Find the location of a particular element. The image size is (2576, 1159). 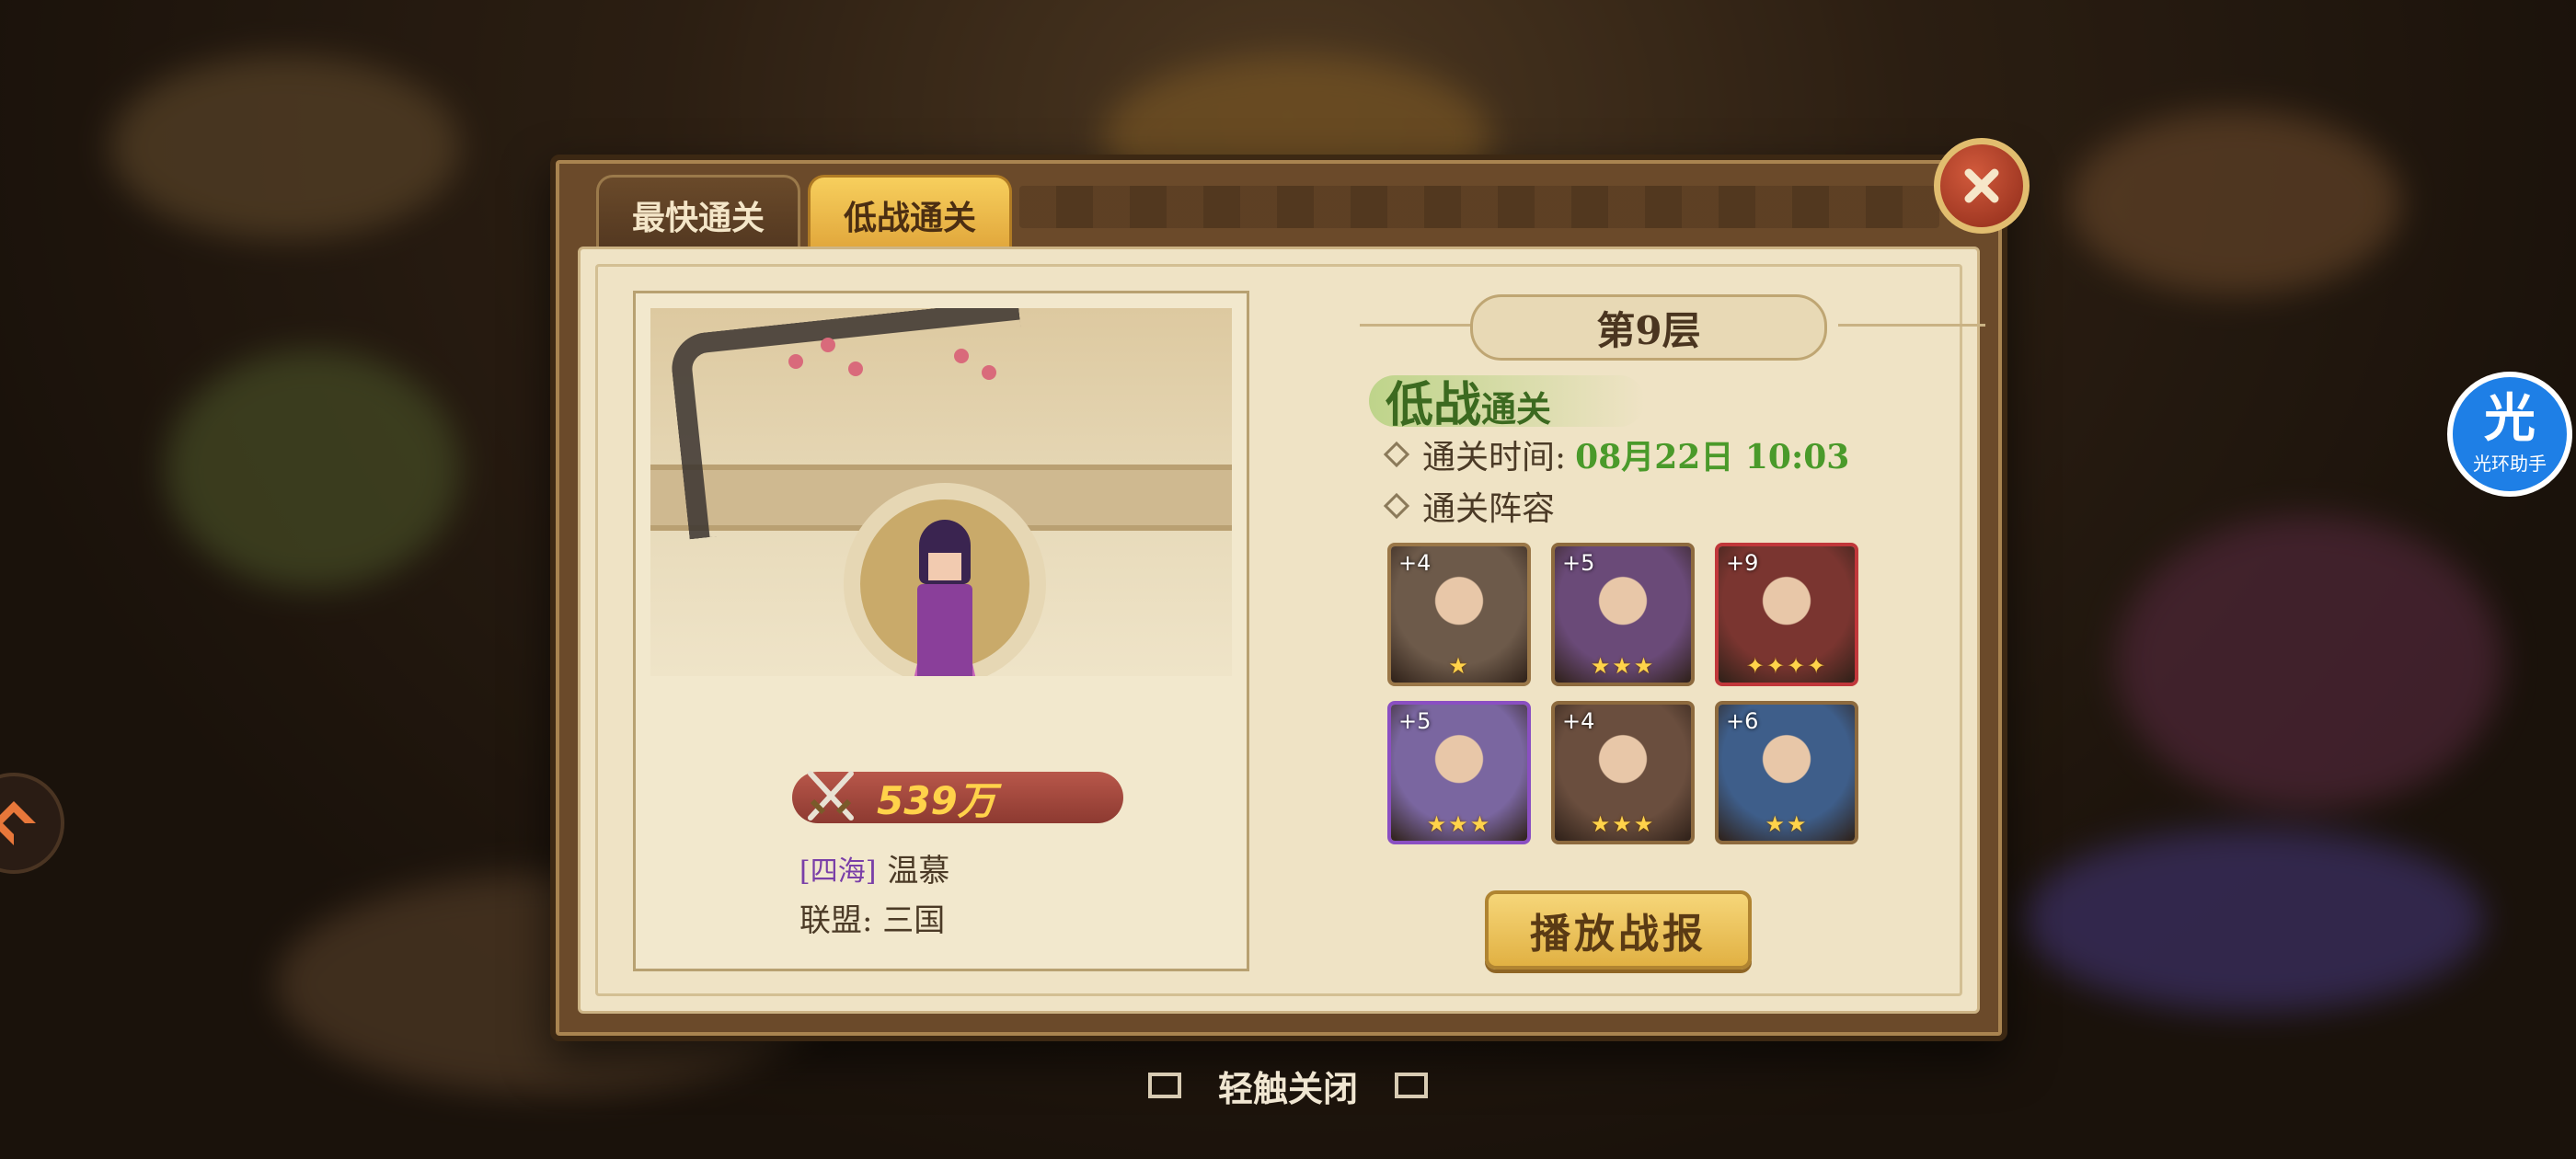

floor-title: 第9层 is located at coordinates (1648, 327).